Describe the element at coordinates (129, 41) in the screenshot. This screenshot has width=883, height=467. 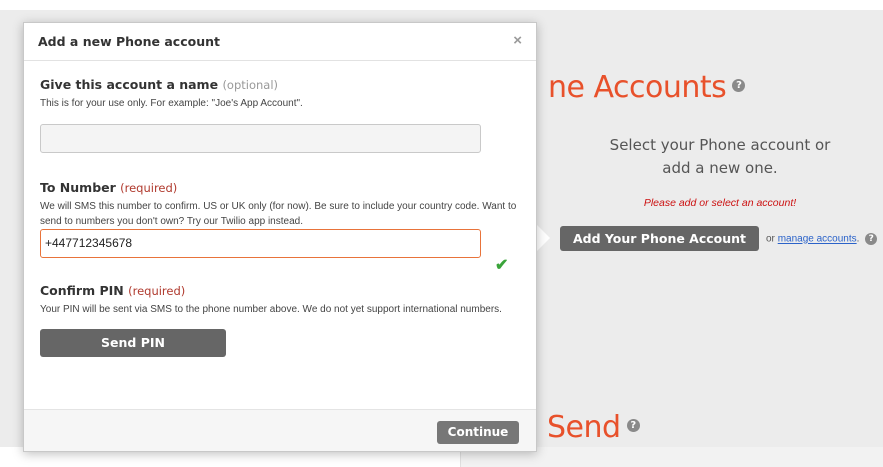
I see `dialog-title: Add a new Phone account` at that location.